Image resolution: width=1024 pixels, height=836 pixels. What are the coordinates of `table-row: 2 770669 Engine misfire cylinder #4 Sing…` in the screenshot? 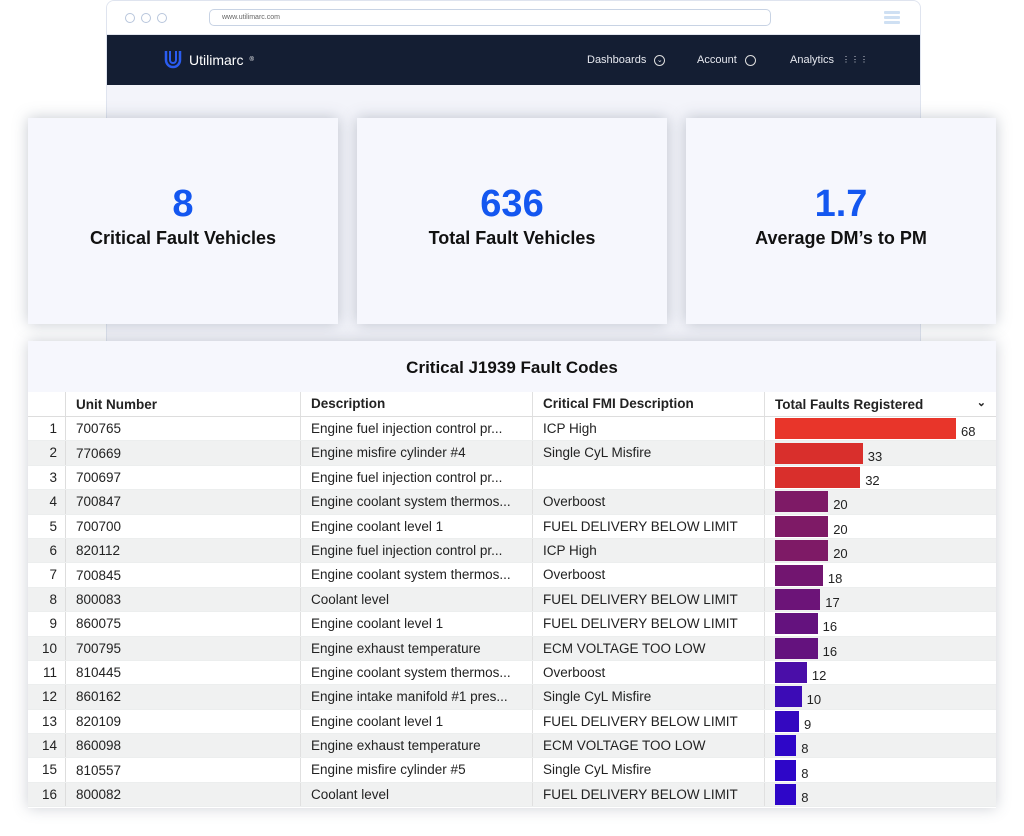 It's located at (512, 453).